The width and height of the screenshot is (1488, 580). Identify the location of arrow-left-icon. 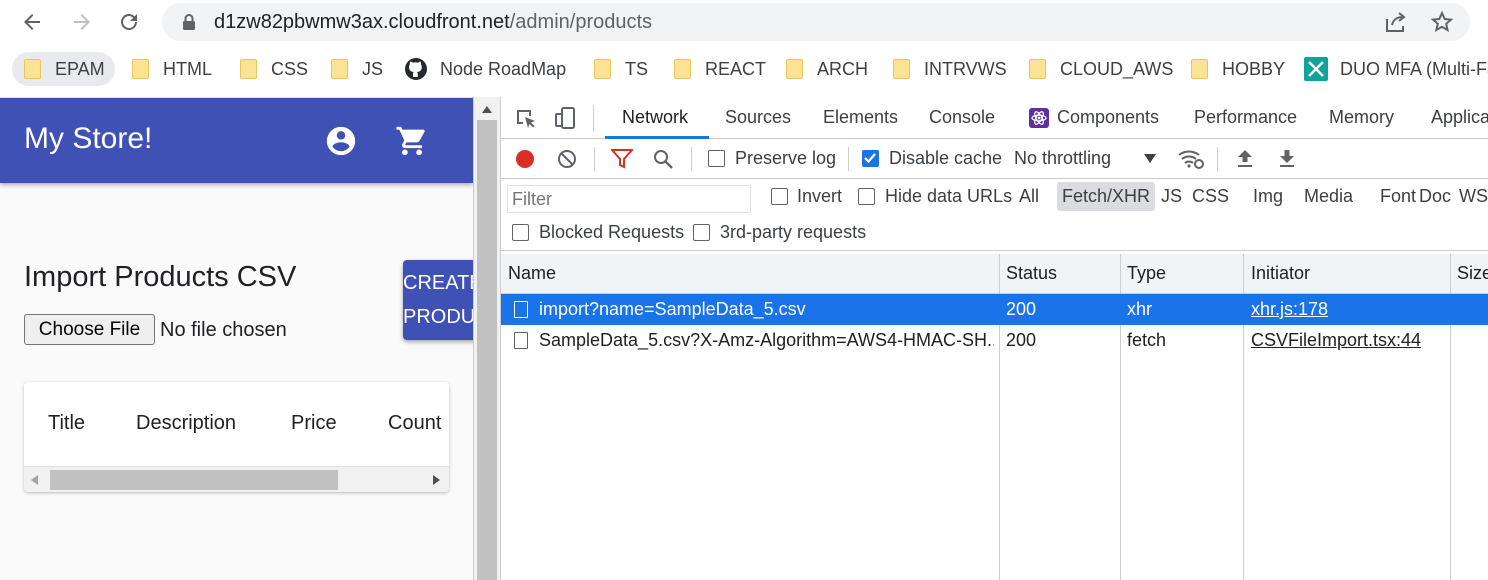
(32, 22).